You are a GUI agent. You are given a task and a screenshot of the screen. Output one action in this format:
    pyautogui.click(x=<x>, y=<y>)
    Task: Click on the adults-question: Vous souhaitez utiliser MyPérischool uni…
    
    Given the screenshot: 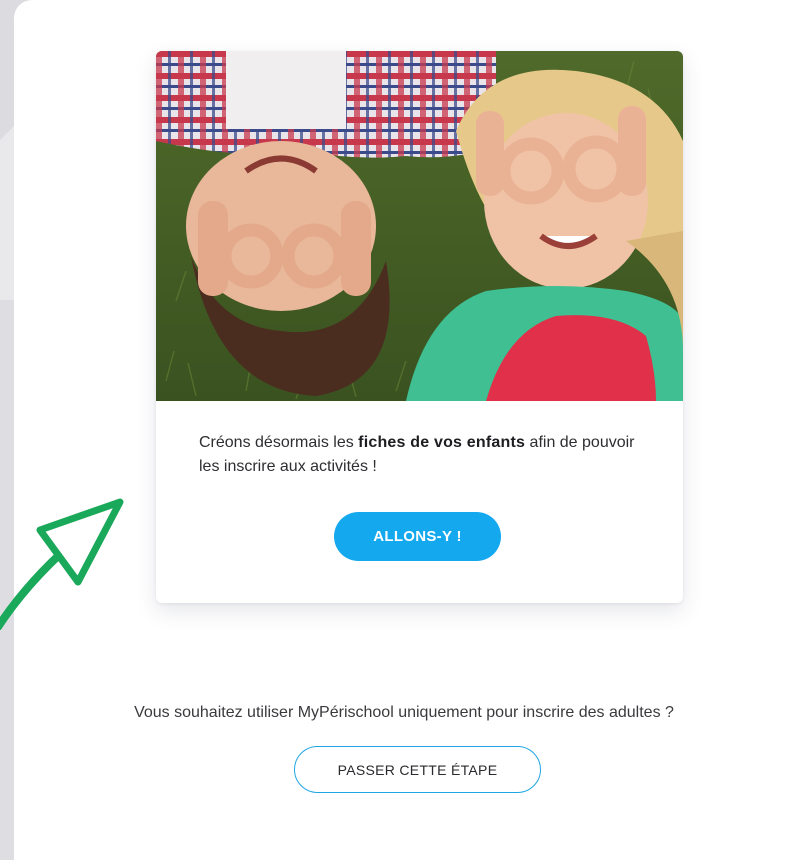 What is the action you would take?
    pyautogui.click(x=404, y=712)
    